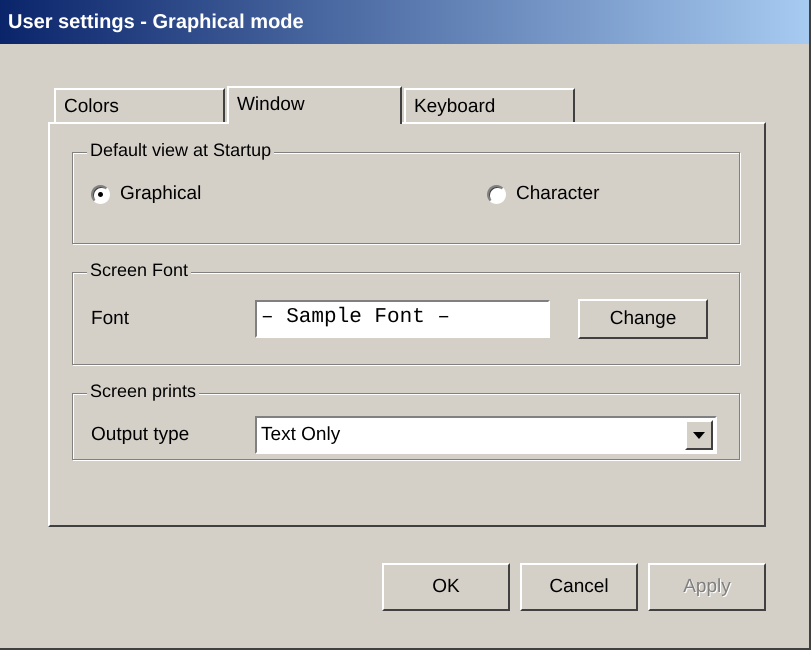 This screenshot has width=811, height=650. Describe the element at coordinates (643, 319) in the screenshot. I see `change-button: Change` at that location.